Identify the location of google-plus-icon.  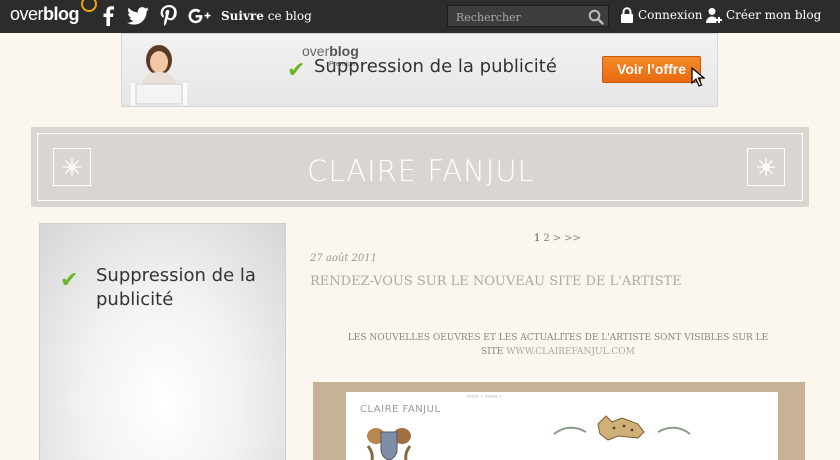
(200, 16).